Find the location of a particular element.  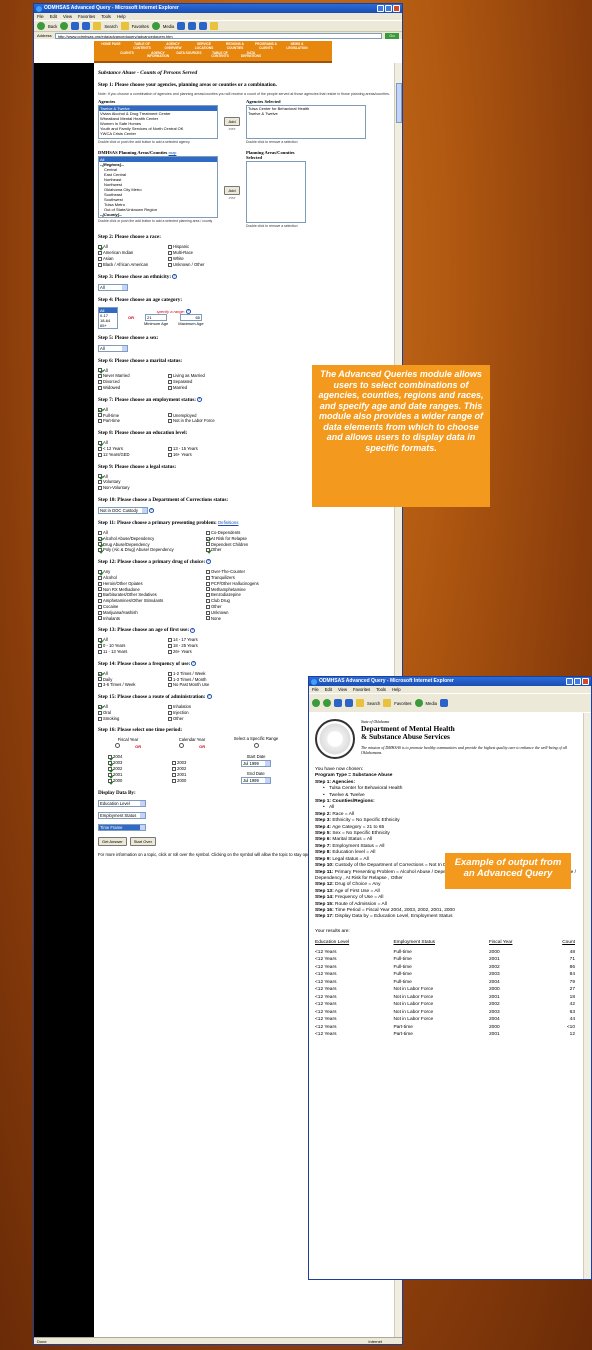

home-icon is located at coordinates (97, 26).